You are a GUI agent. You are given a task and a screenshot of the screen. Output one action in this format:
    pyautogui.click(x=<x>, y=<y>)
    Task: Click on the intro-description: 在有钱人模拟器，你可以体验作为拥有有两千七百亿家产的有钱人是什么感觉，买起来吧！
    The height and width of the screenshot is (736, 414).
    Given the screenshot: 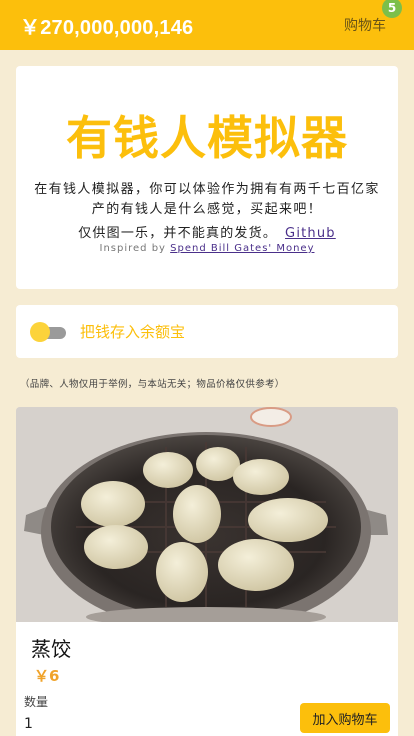 What is the action you would take?
    pyautogui.click(x=207, y=199)
    